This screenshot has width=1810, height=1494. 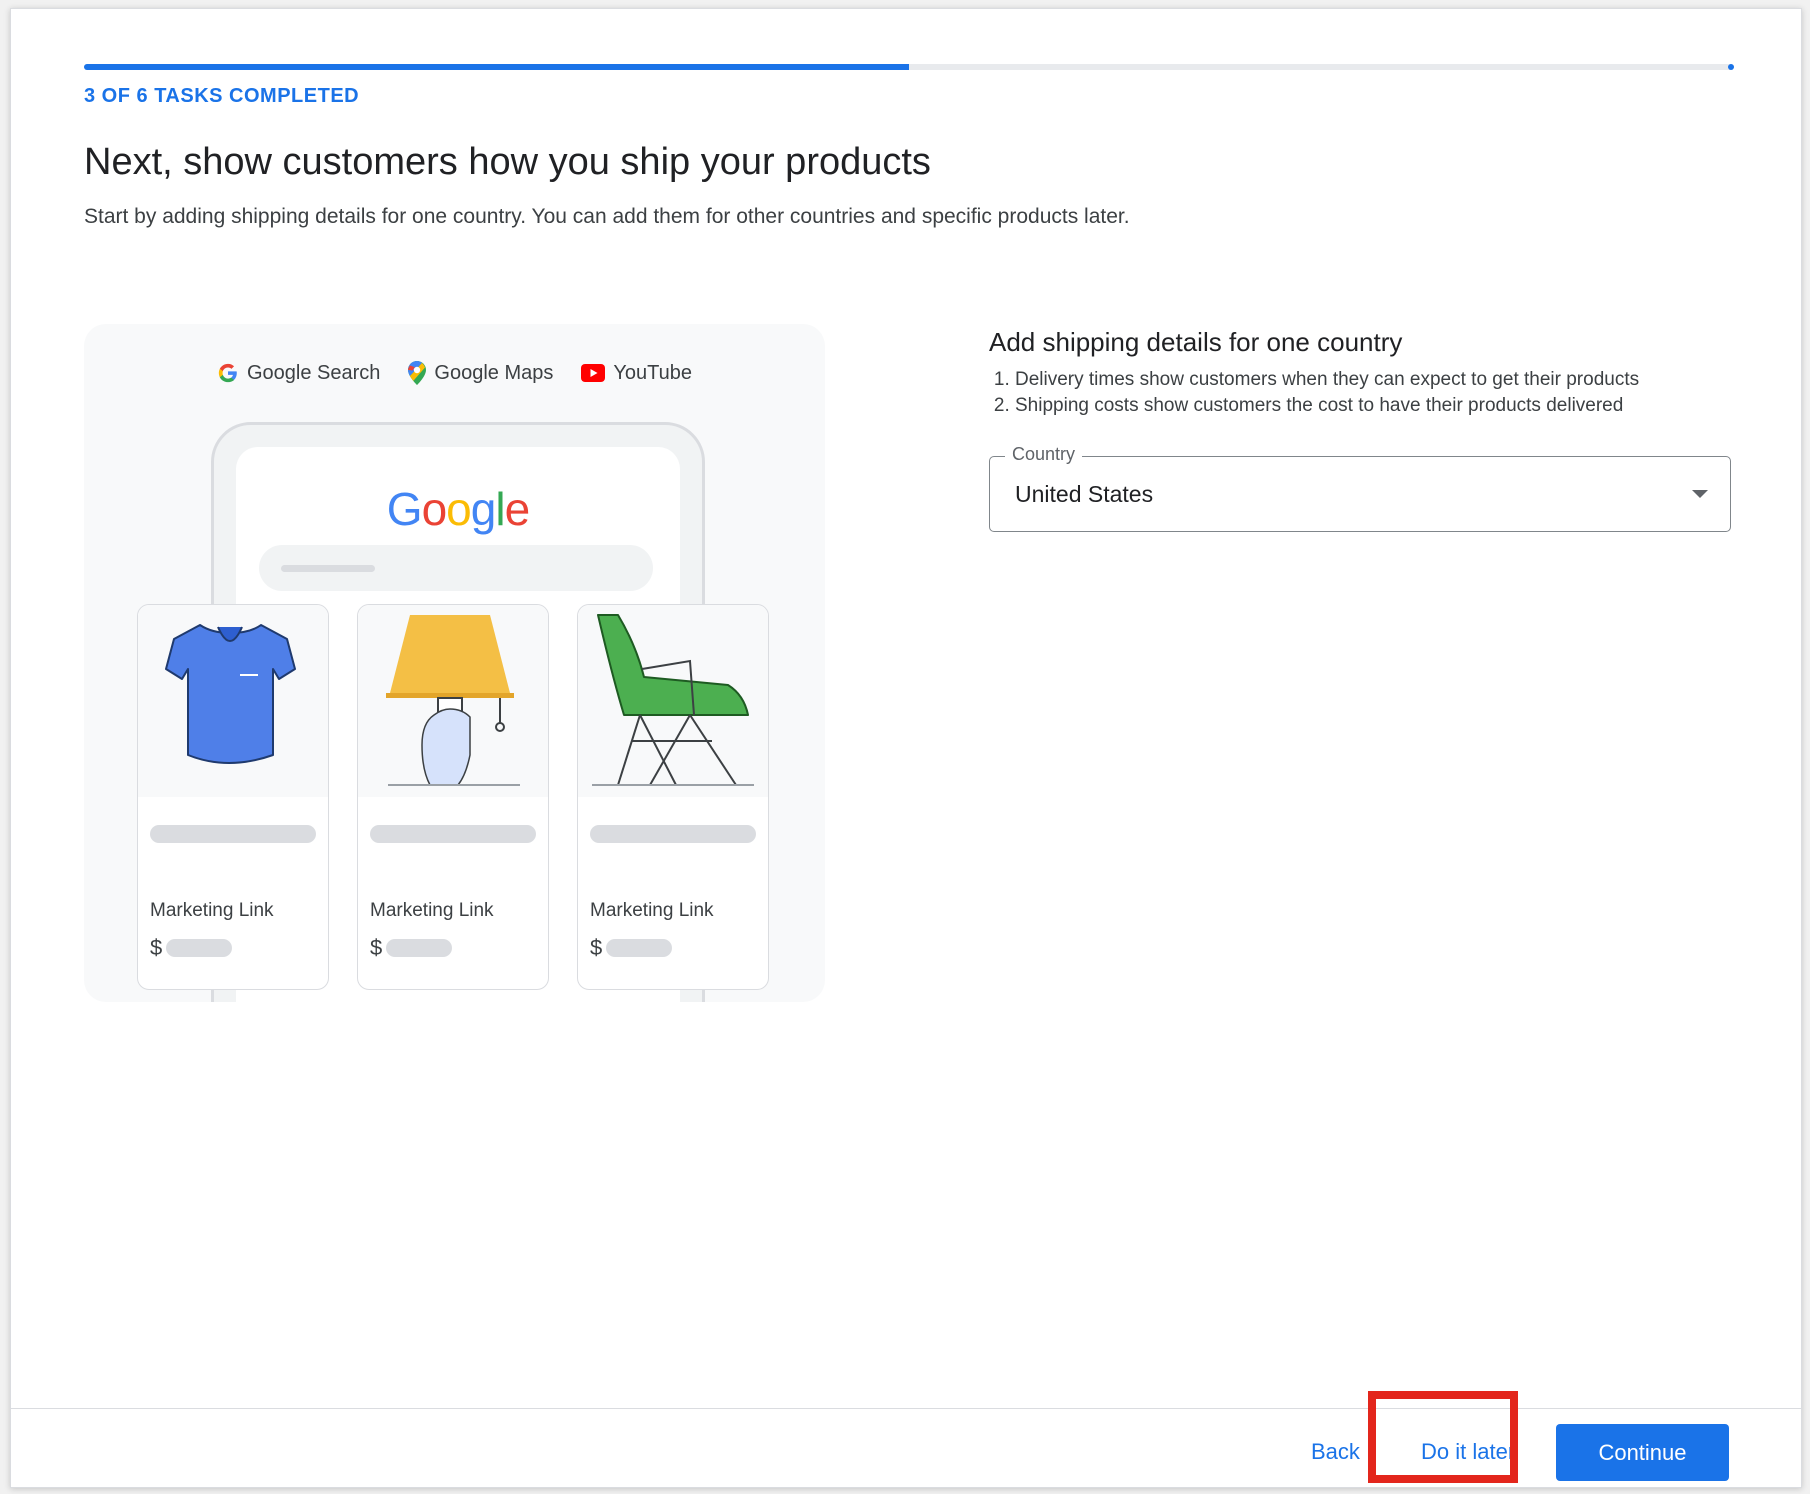 I want to click on search-bar-placeholder, so click(x=456, y=568).